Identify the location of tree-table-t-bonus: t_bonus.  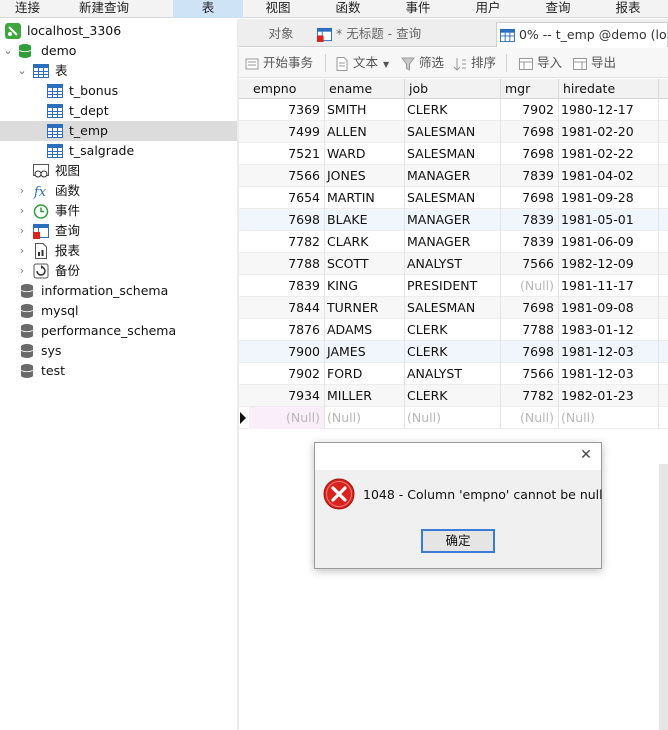
(118, 91).